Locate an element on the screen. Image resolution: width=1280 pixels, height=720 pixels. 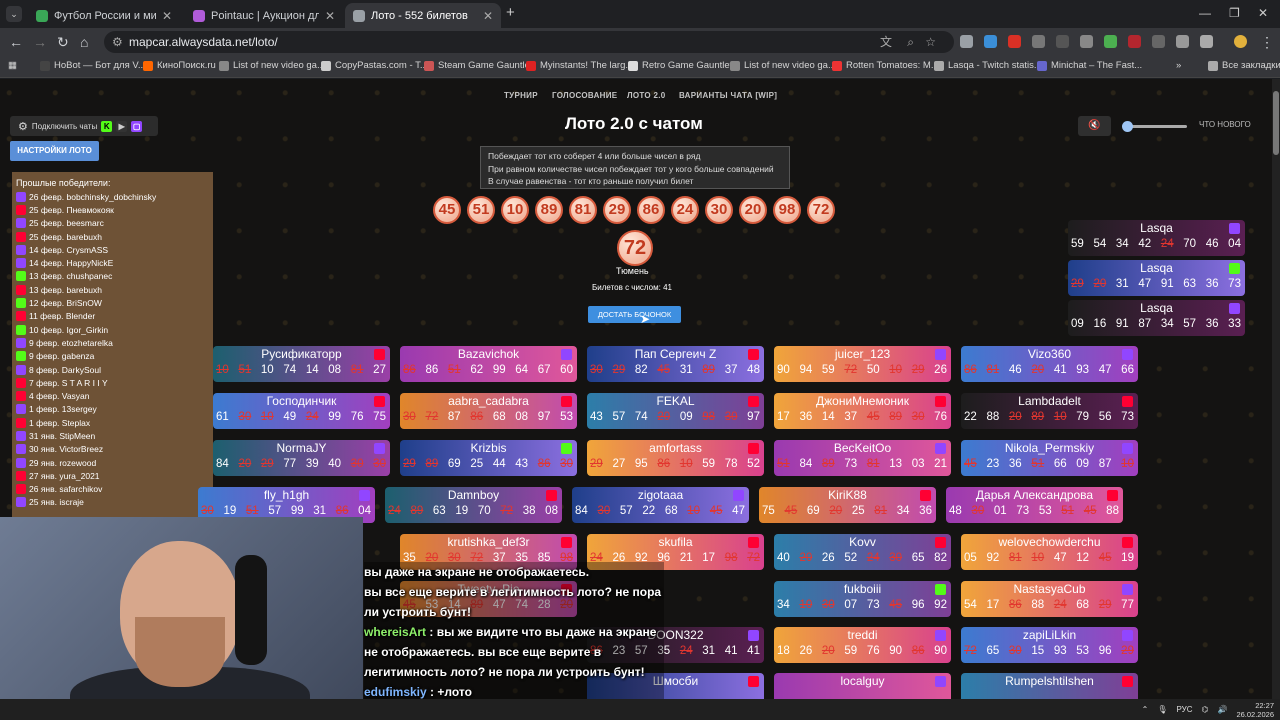
chevron-right-icon: » is located at coordinates (1178, 65).